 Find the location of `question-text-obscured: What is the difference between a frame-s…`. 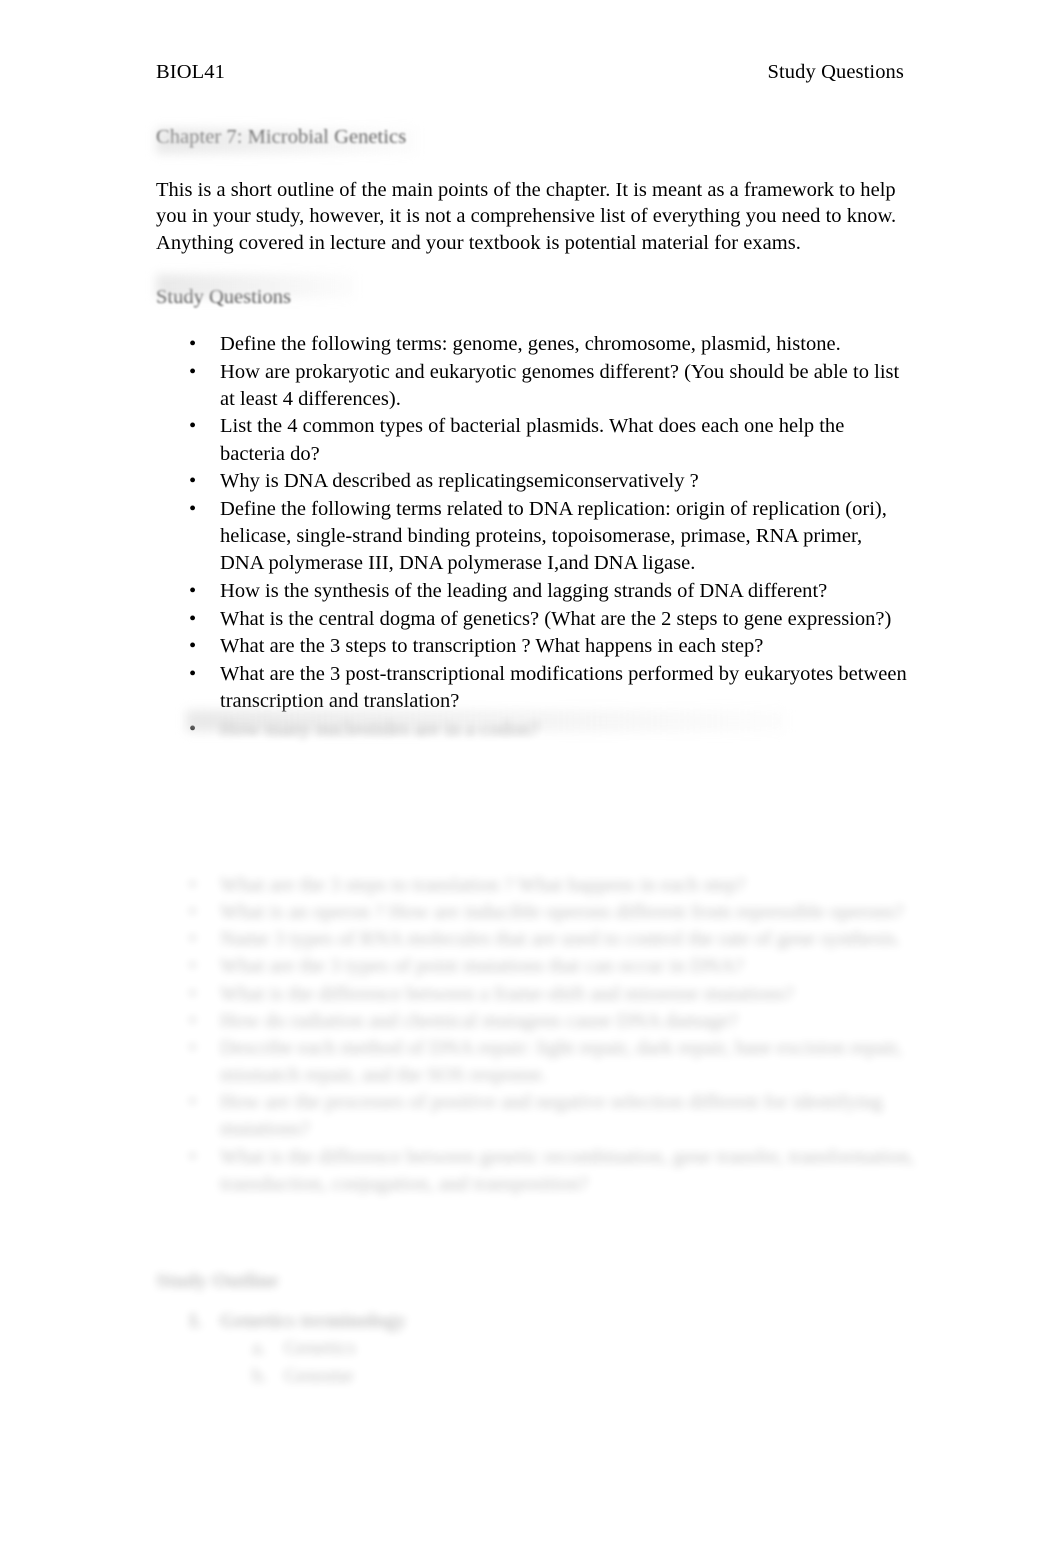

question-text-obscured: What is the difference between a frame-s… is located at coordinates (507, 993).